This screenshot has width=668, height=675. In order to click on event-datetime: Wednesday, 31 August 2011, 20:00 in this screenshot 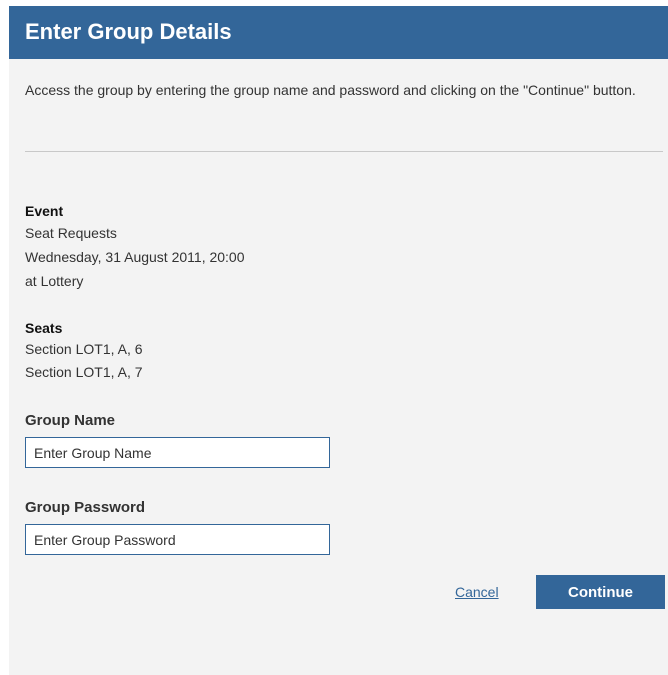, I will do `click(135, 257)`.